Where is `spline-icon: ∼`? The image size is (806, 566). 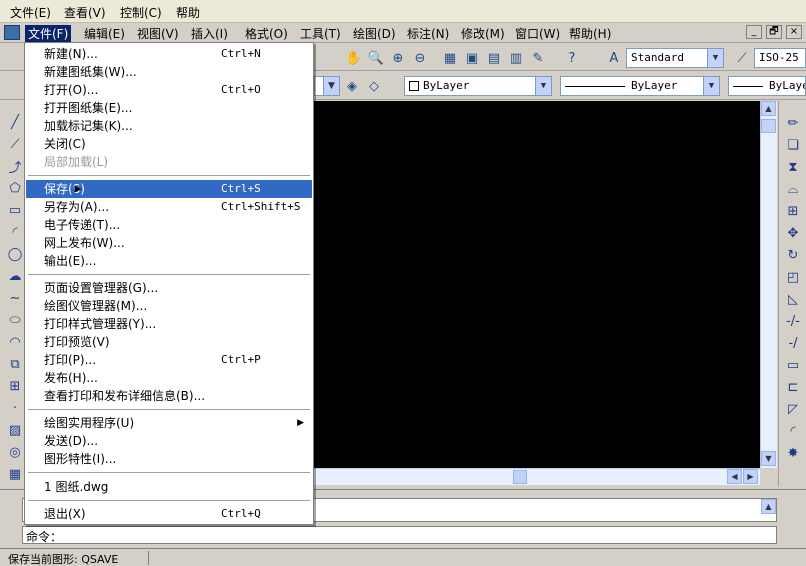 spline-icon: ∼ is located at coordinates (15, 298).